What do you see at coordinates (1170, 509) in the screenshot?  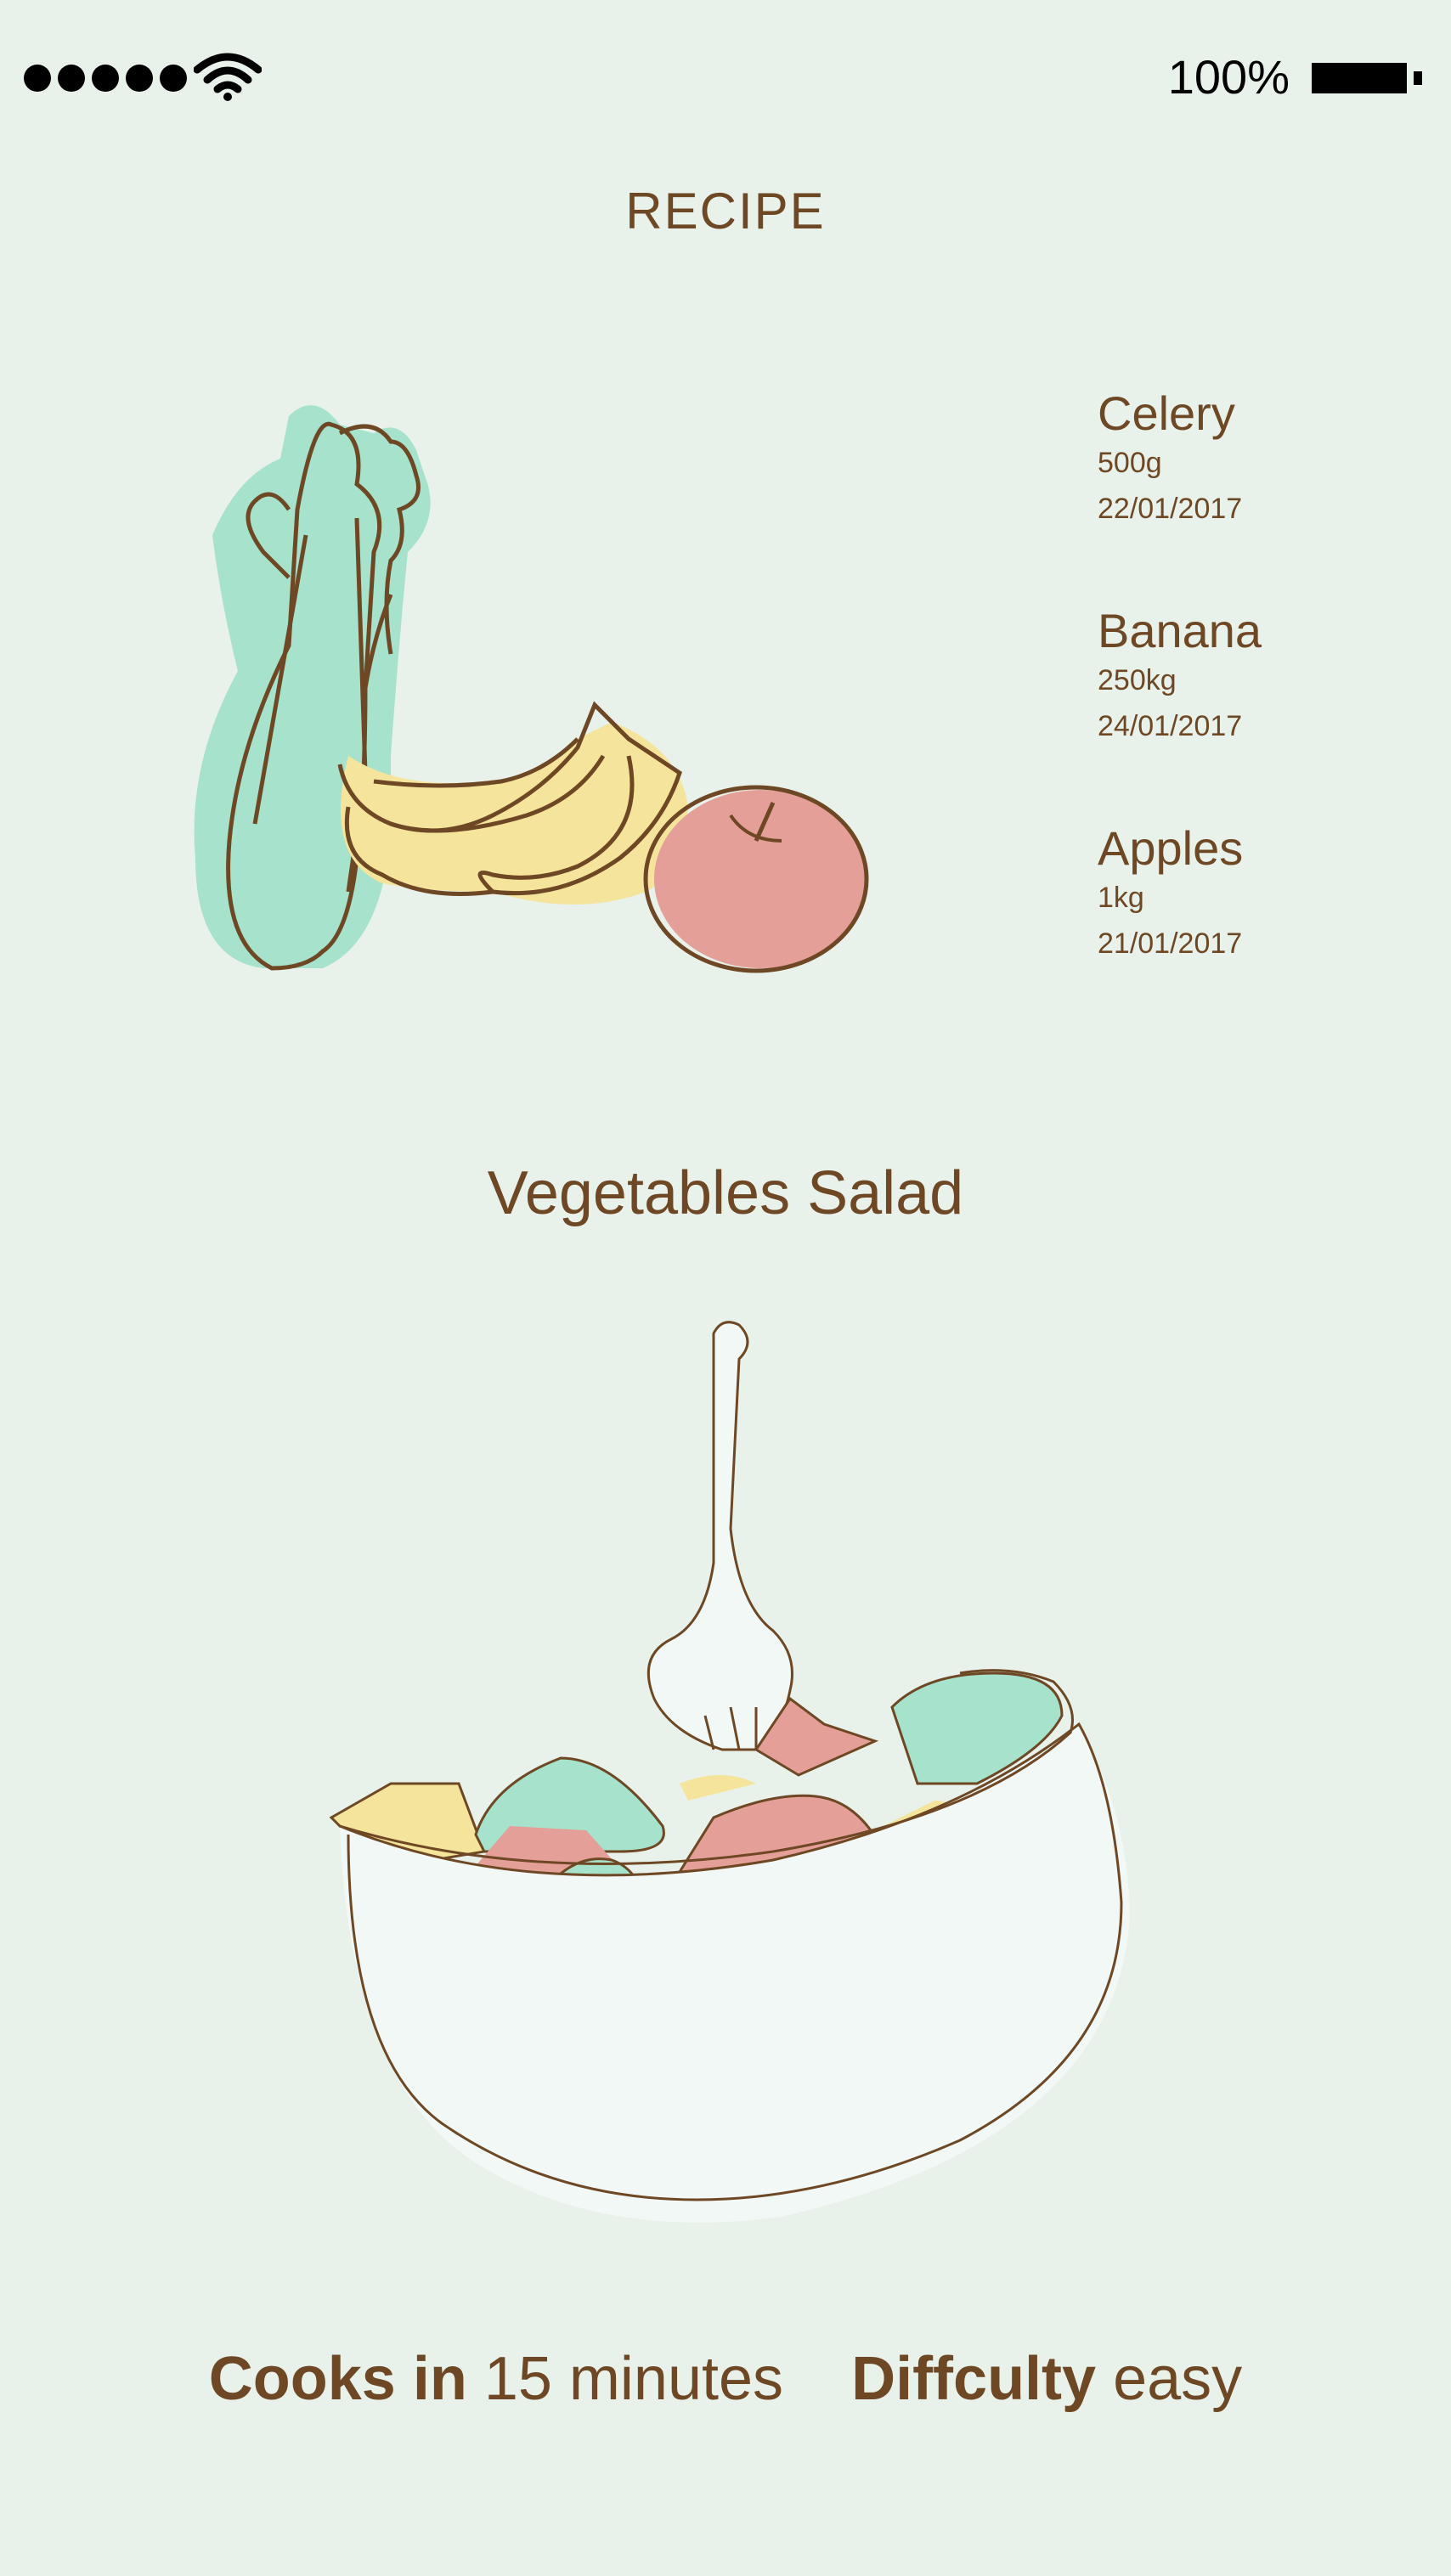 I see `ingredient-date: 22/01/2017` at bounding box center [1170, 509].